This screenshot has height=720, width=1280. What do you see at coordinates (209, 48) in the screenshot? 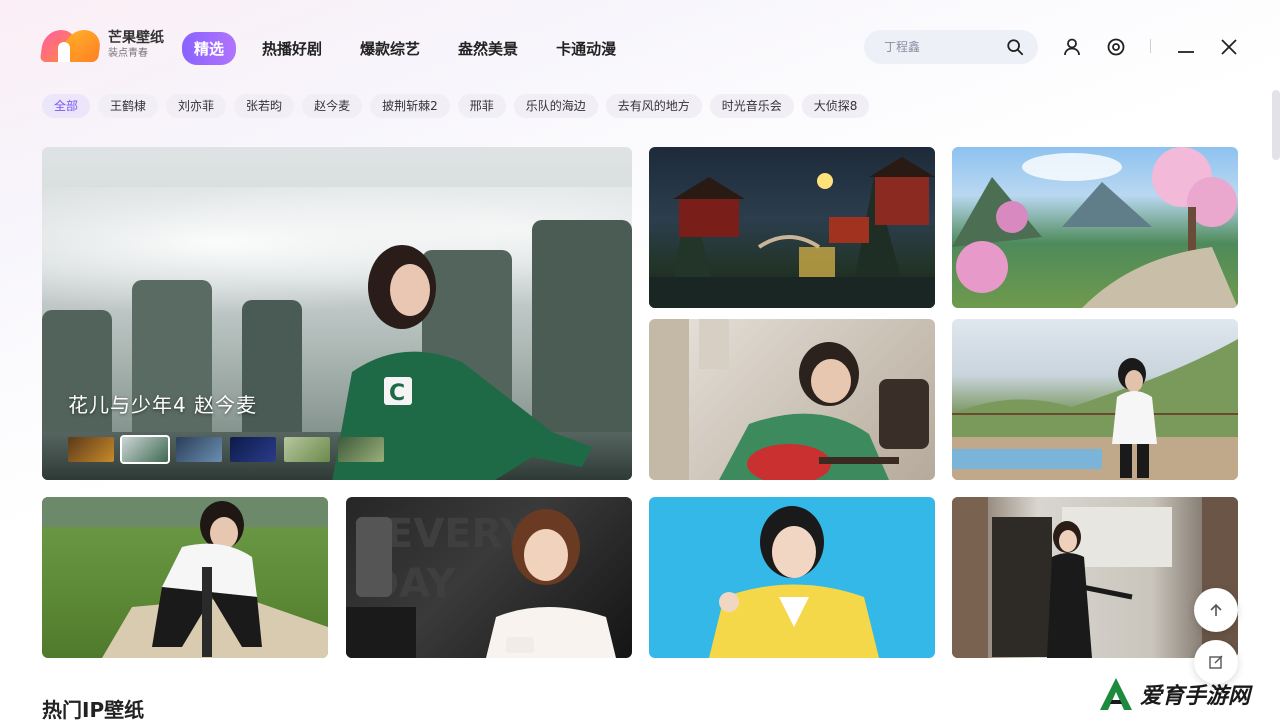
I see `tab-featured: 精选` at bounding box center [209, 48].